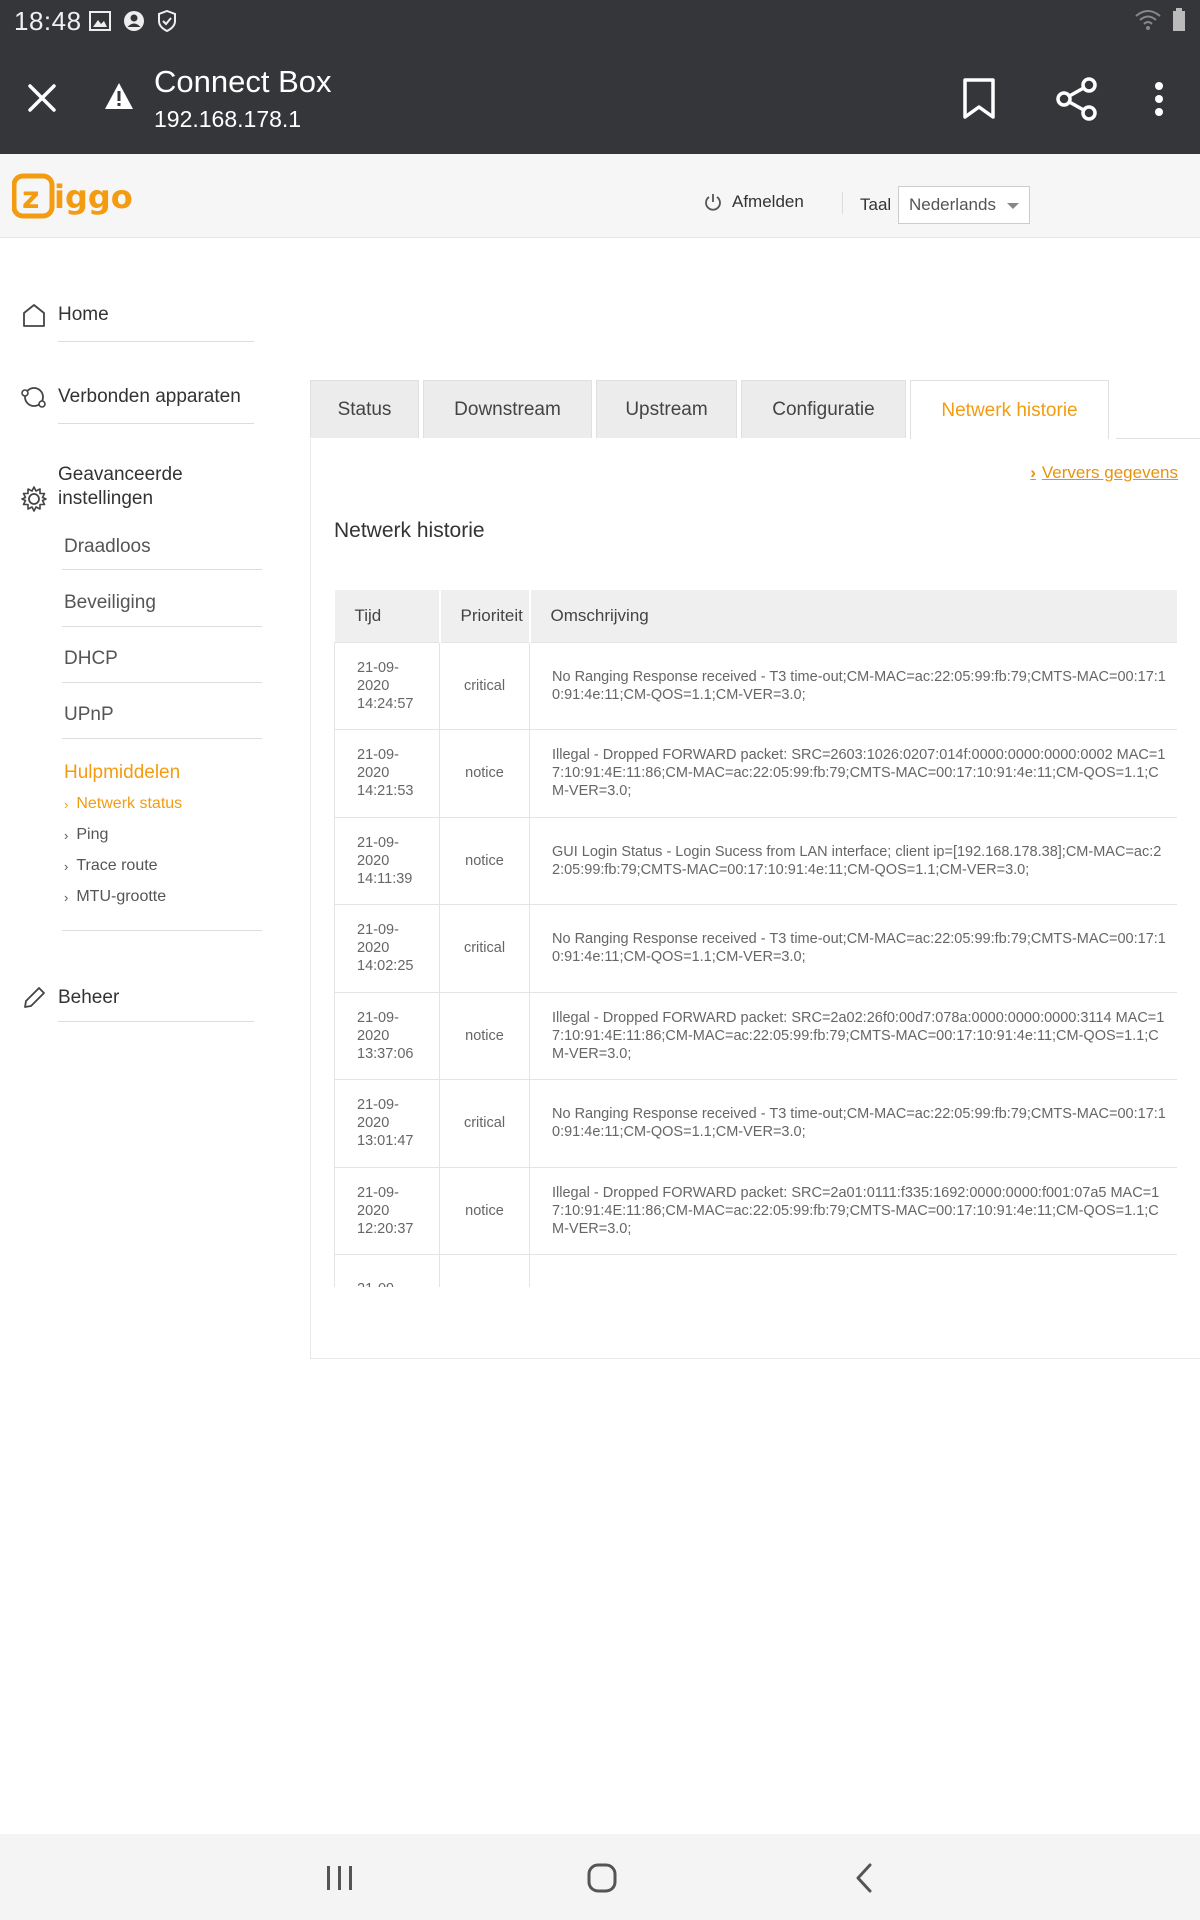  I want to click on svg-text: iggo, so click(93, 197).